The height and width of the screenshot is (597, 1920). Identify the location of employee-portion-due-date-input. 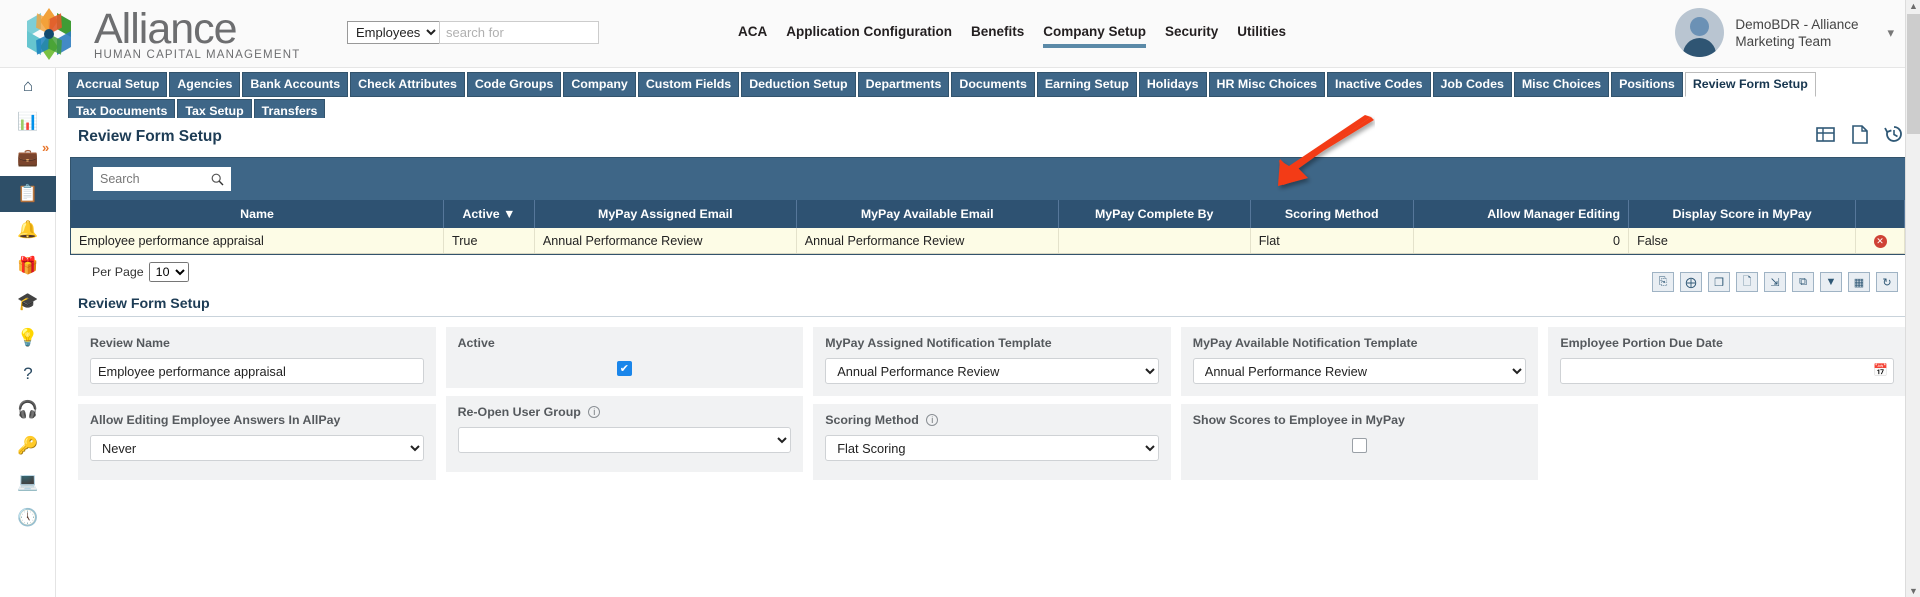
(1727, 371).